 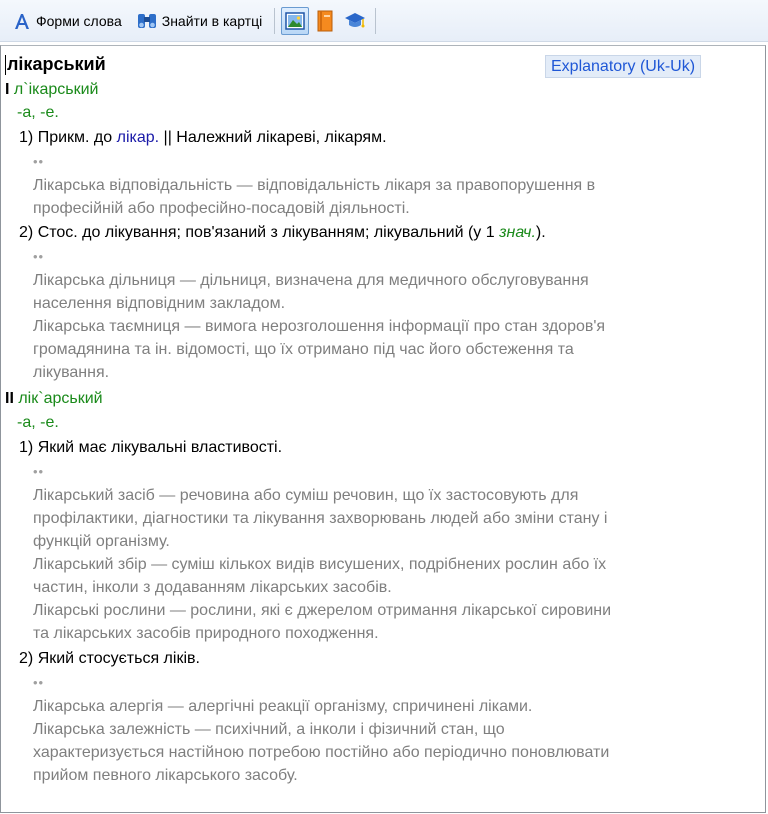 I want to click on sense-text: Який має лікувальні властивості., so click(x=160, y=447).